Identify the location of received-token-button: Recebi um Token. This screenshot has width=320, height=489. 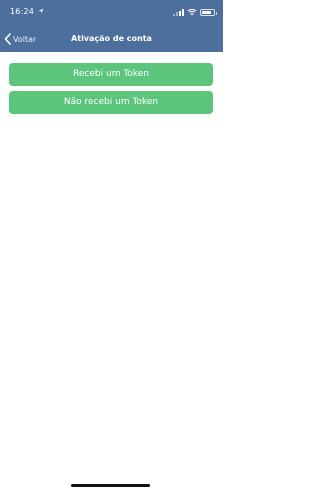
(111, 74).